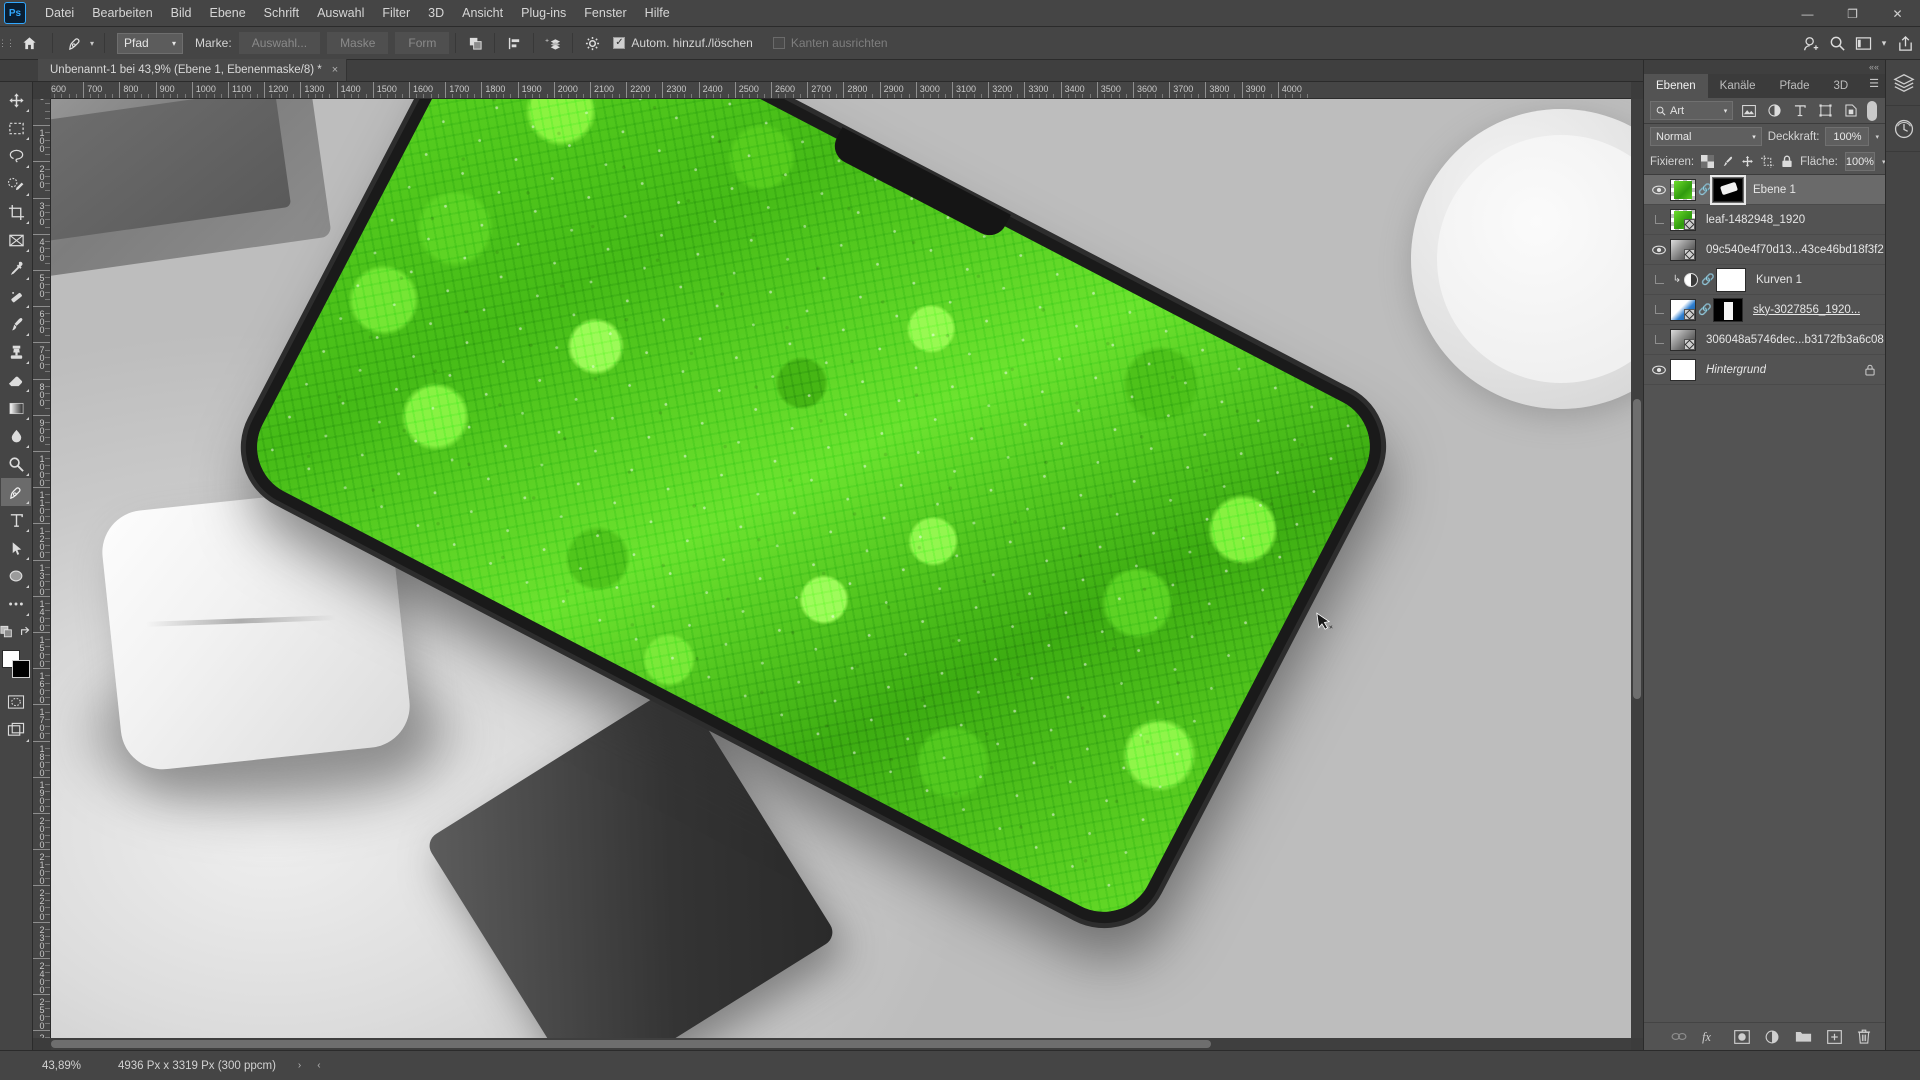 Image resolution: width=1920 pixels, height=1080 pixels. What do you see at coordinates (228, 13) in the screenshot?
I see `menu-ebene: Ebene` at bounding box center [228, 13].